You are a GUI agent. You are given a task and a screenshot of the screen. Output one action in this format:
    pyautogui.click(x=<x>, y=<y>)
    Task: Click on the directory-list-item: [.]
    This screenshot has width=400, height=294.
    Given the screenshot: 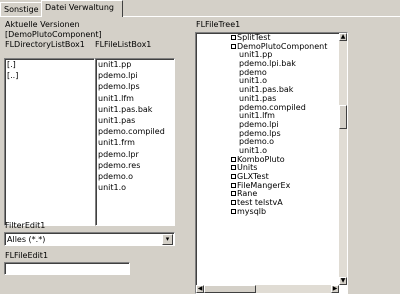 What is the action you would take?
    pyautogui.click(x=49, y=64)
    